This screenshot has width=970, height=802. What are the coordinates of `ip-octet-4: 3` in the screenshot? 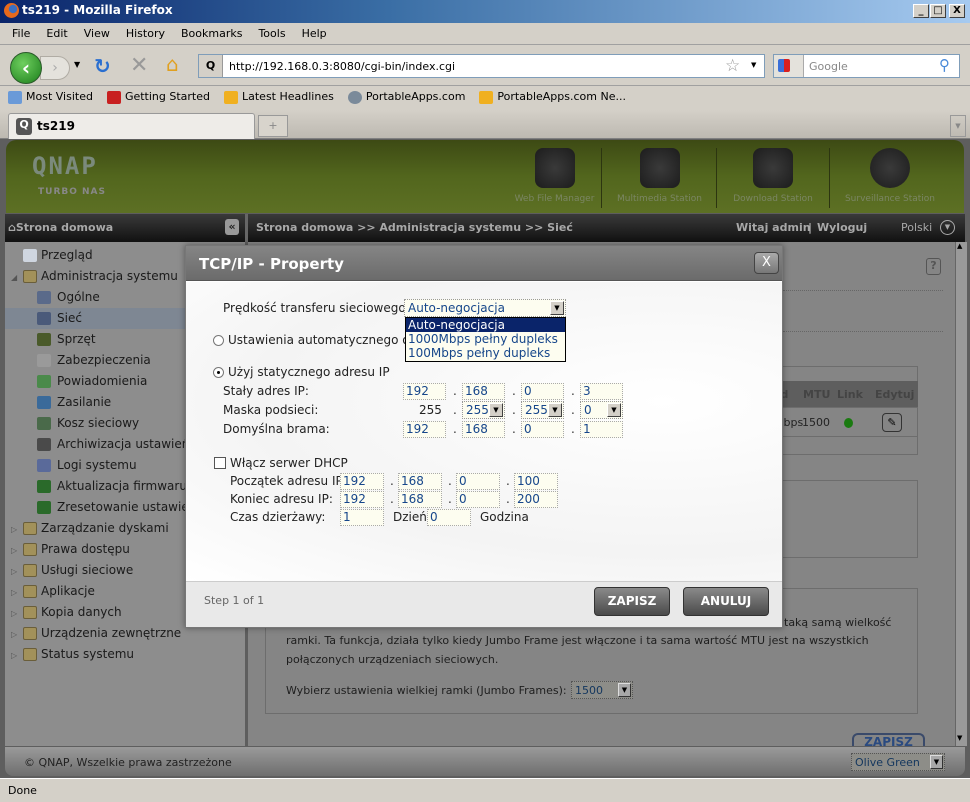 It's located at (601, 391).